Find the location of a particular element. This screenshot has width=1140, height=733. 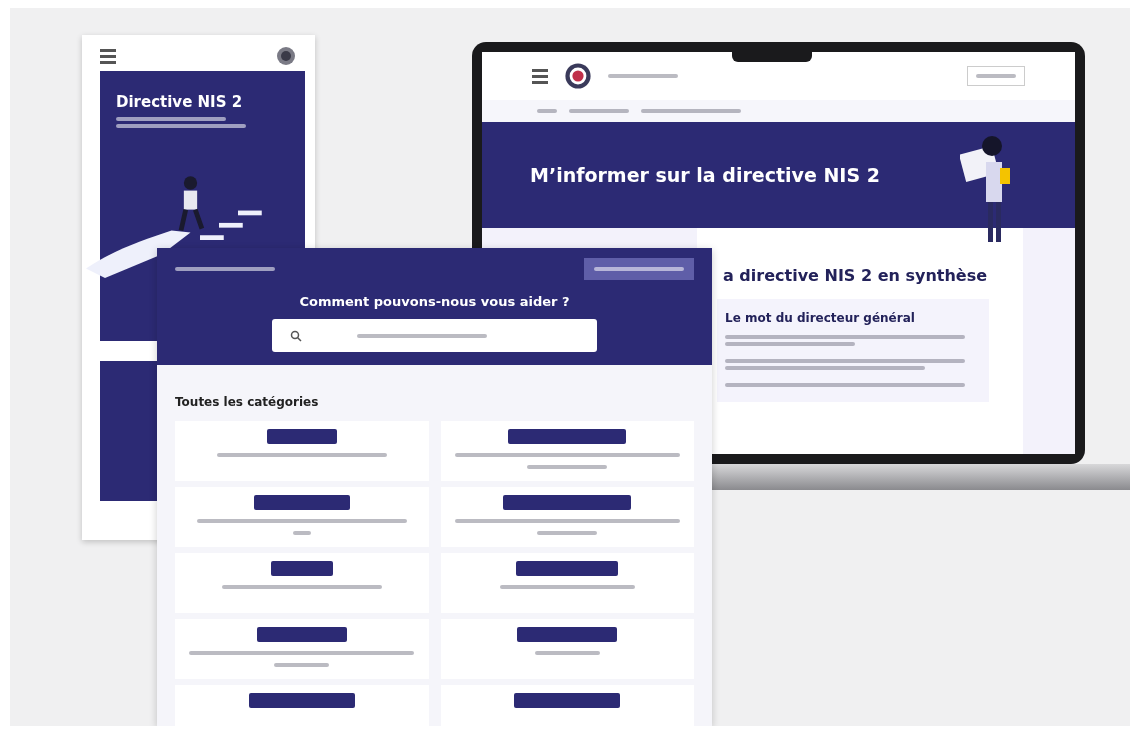

hero-title: M’informer sur la directive NIS 2 is located at coordinates (705, 175).